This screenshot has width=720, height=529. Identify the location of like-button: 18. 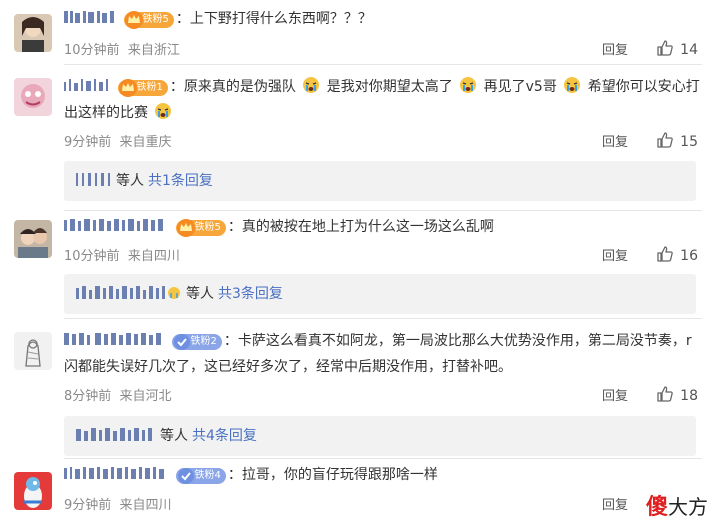
(677, 394).